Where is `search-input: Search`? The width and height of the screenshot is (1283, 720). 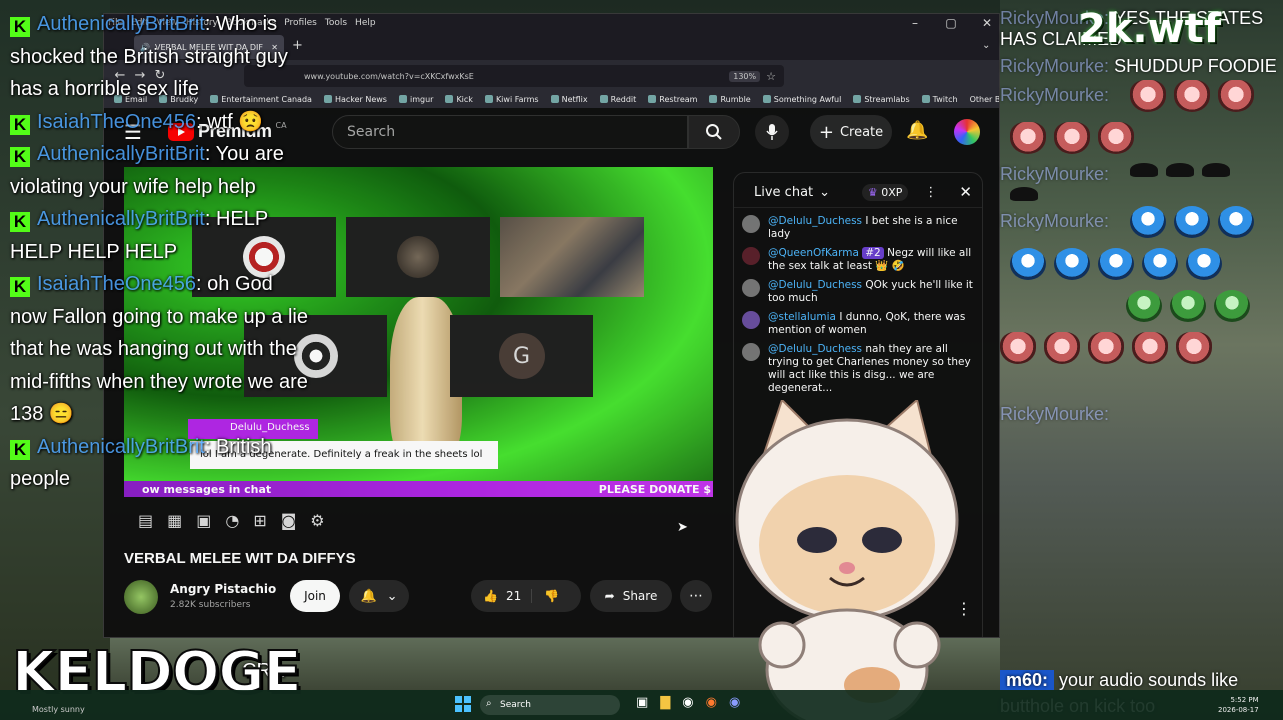
search-input: Search is located at coordinates (510, 132).